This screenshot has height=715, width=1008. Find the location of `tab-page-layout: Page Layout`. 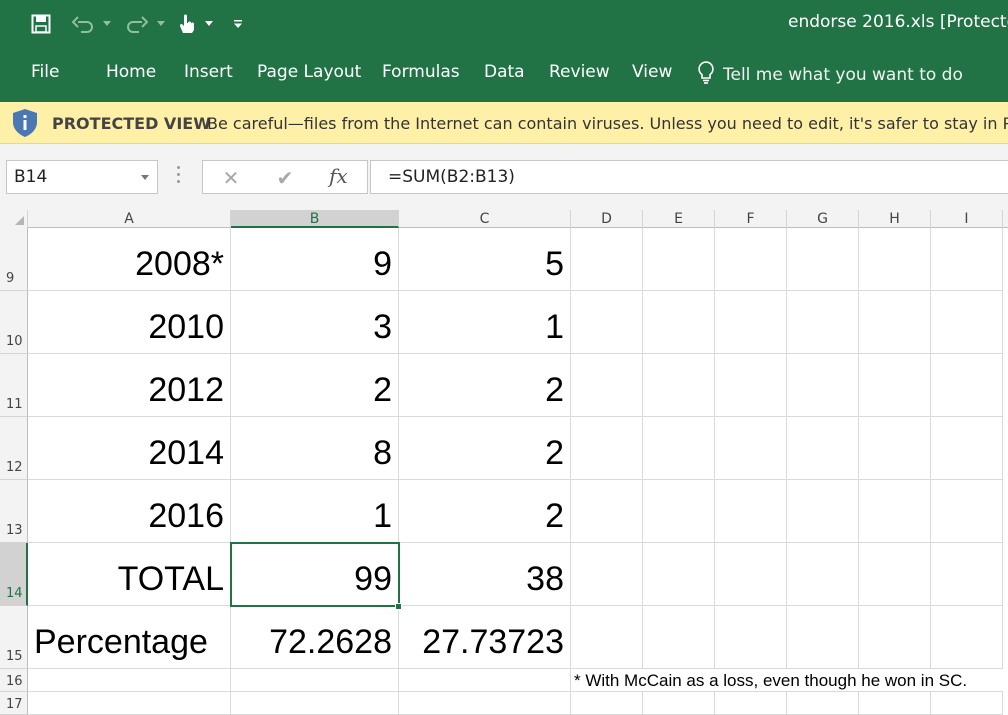

tab-page-layout: Page Layout is located at coordinates (309, 72).